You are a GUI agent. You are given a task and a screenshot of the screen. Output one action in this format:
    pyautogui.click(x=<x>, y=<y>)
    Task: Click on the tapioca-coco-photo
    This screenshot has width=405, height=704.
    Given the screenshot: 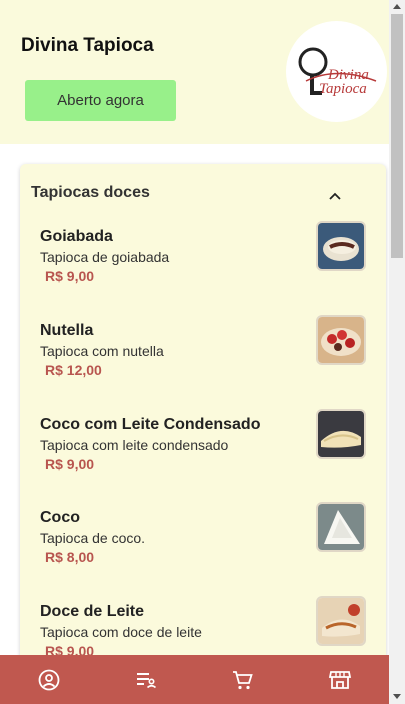 What is the action you would take?
    pyautogui.click(x=341, y=527)
    